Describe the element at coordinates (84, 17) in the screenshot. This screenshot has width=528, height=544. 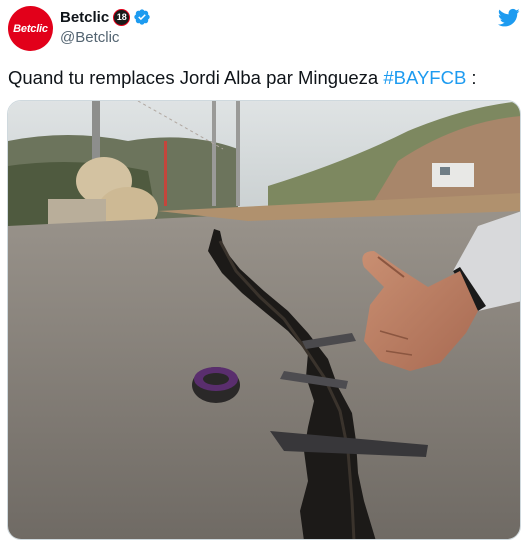
I see `display-name: Betclic` at that location.